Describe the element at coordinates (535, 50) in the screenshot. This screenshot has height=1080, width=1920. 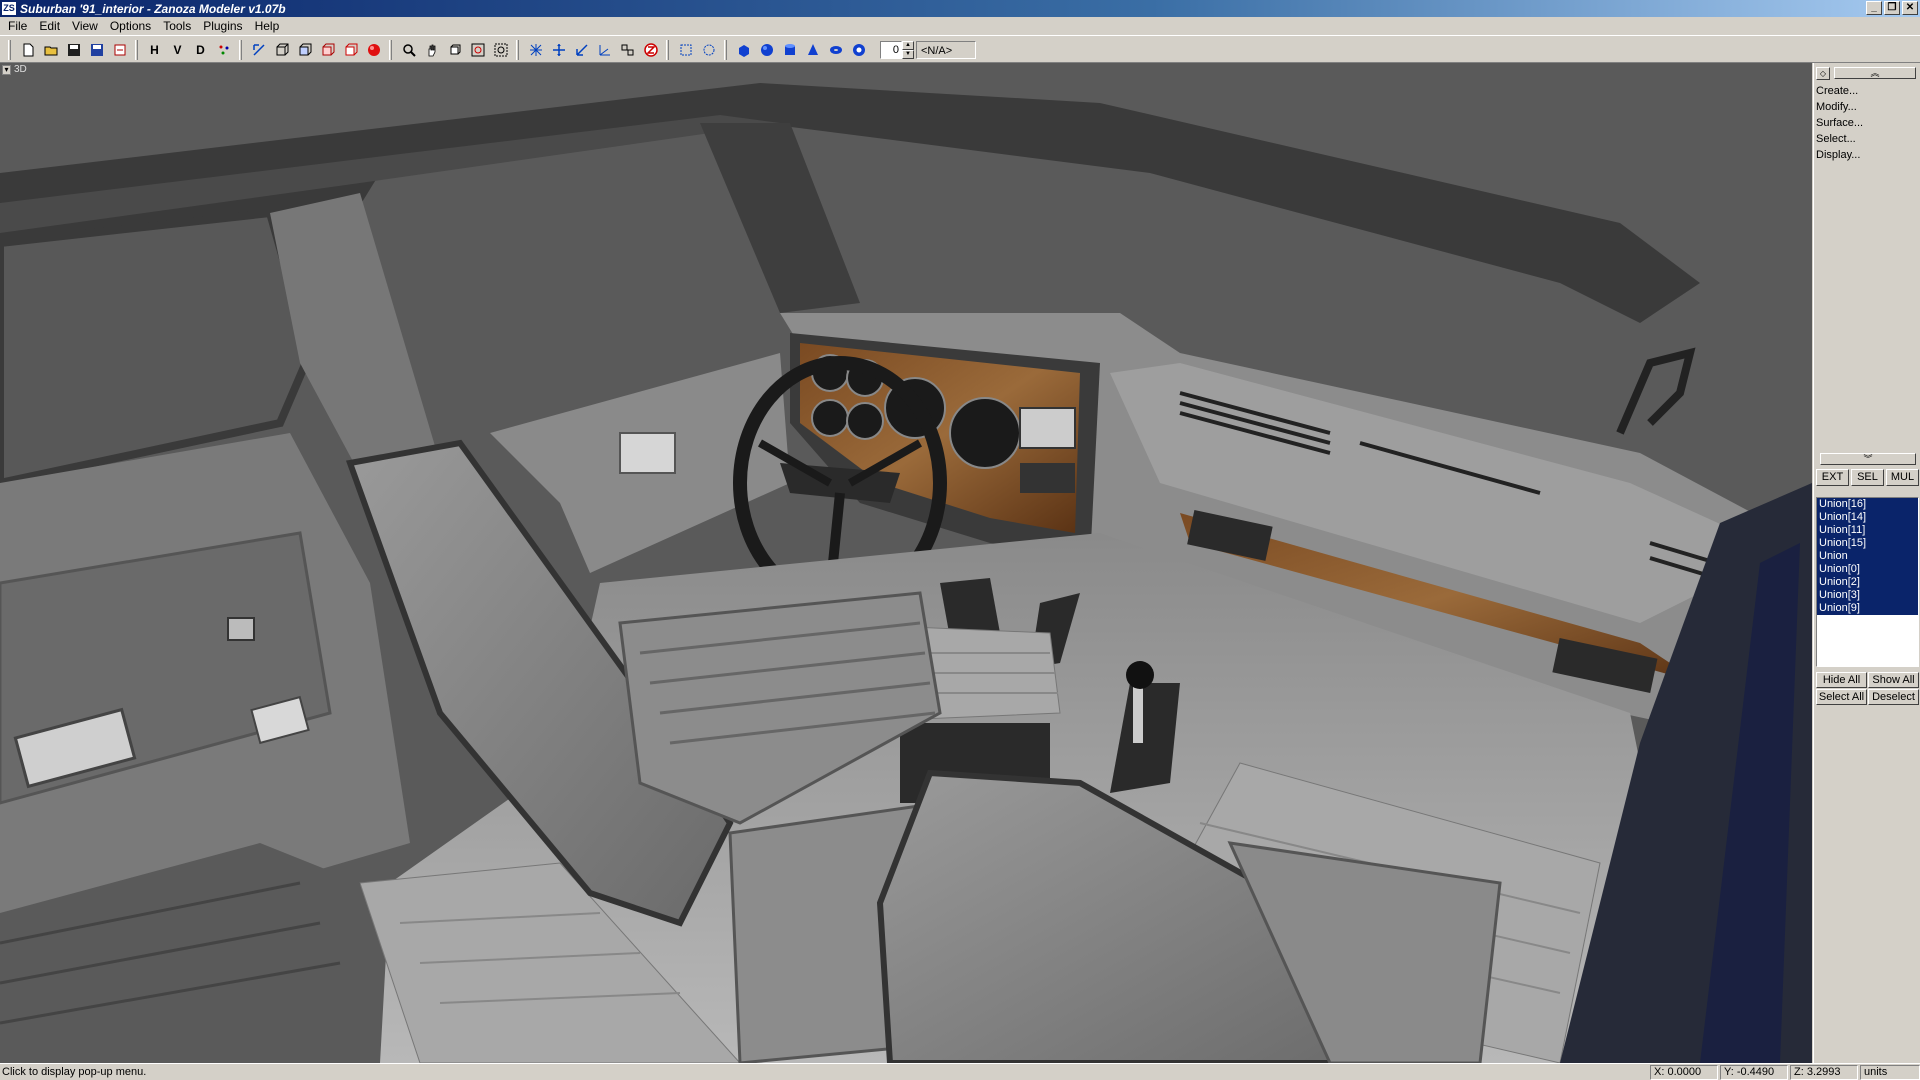
I see `vertex-select-icon` at that location.